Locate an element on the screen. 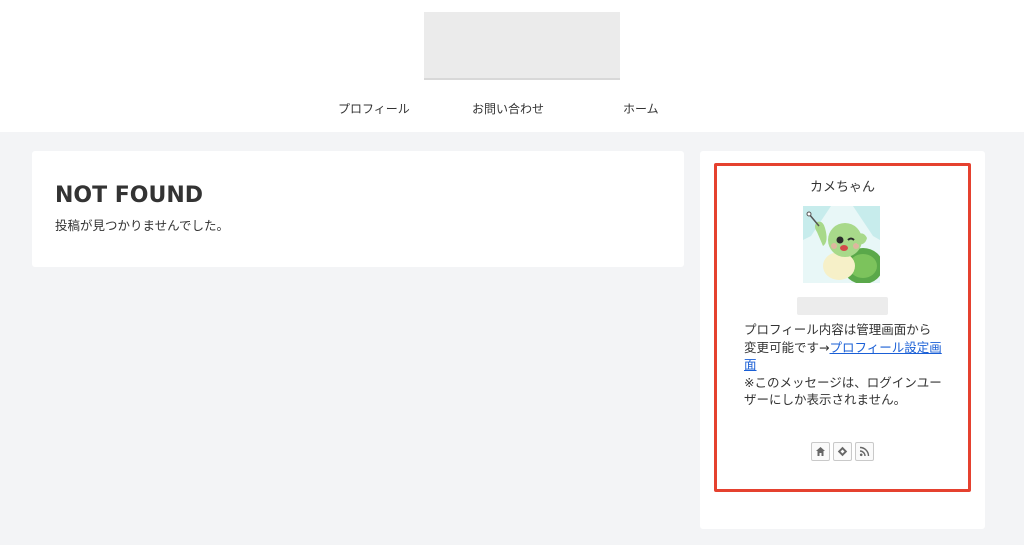 The height and width of the screenshot is (545, 1024). page-title: NOT FOUND is located at coordinates (129, 195).